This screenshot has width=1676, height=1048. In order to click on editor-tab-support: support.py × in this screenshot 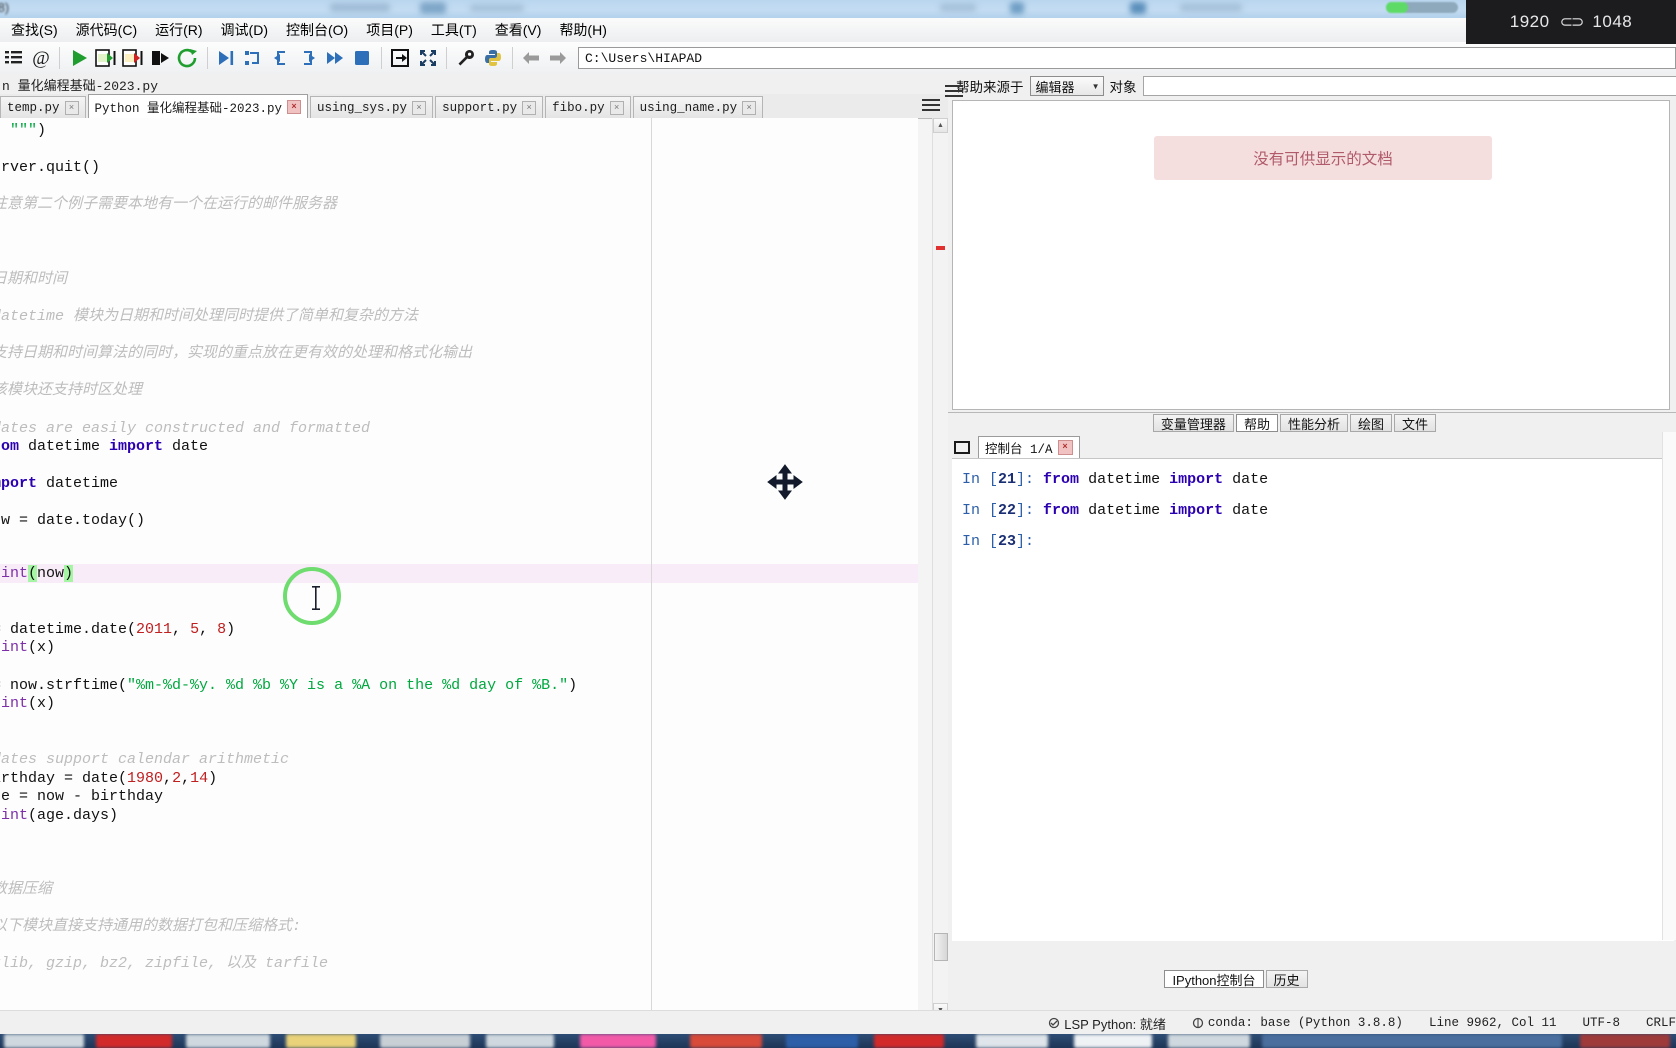, I will do `click(489, 107)`.